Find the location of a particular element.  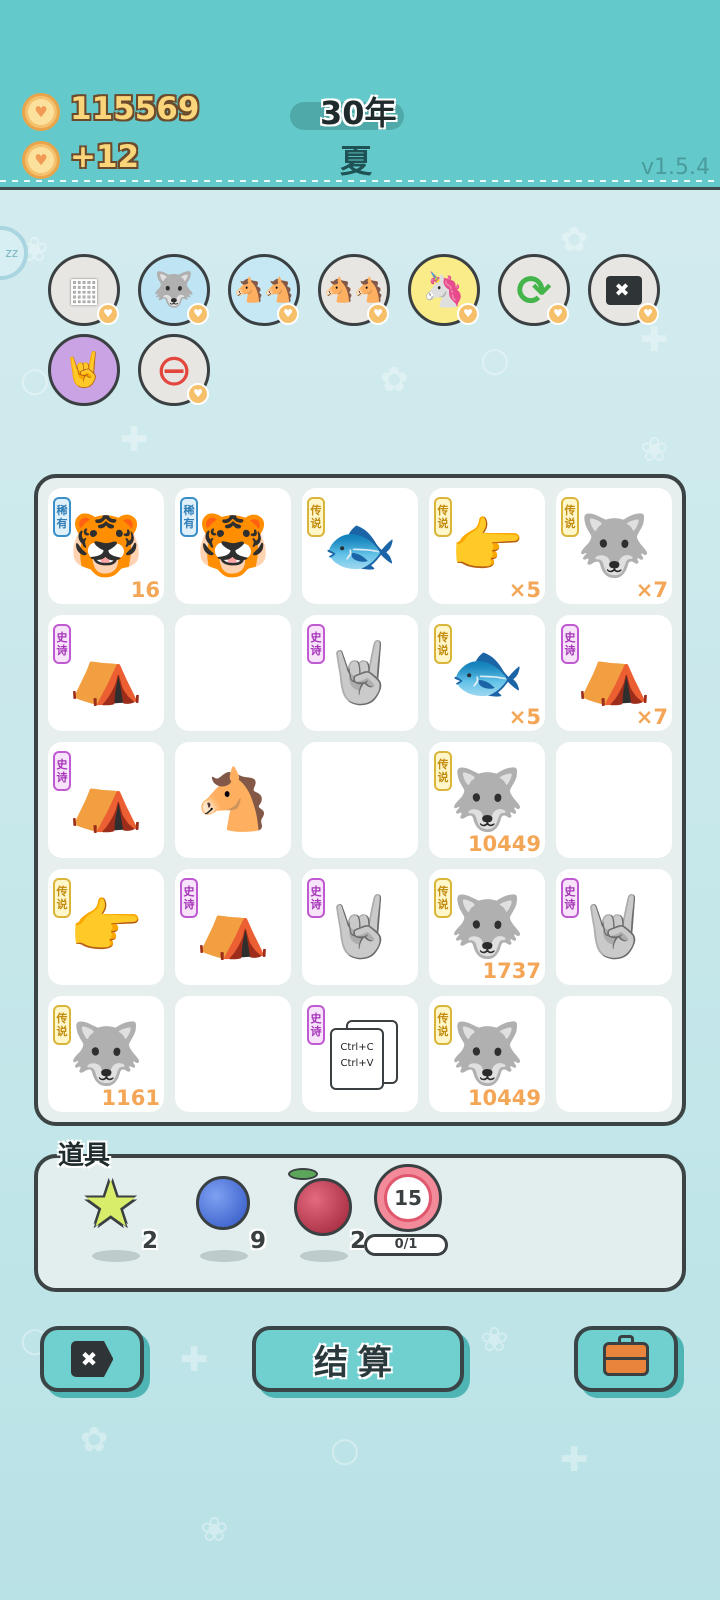

skill-double-horse-a: 🐴🐴 ♥ is located at coordinates (264, 290).